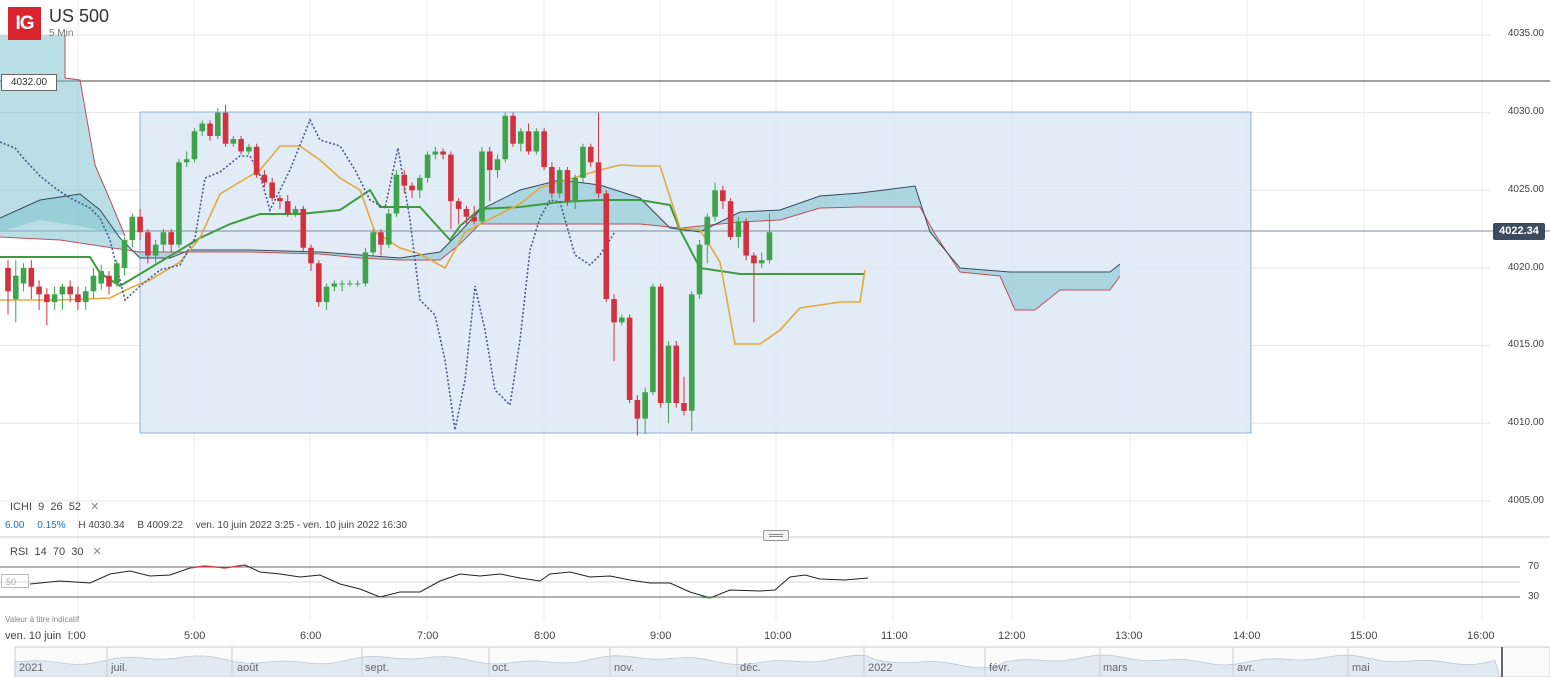 Image resolution: width=1550 pixels, height=677 pixels. I want to click on rsi-series-line, so click(449, 581).